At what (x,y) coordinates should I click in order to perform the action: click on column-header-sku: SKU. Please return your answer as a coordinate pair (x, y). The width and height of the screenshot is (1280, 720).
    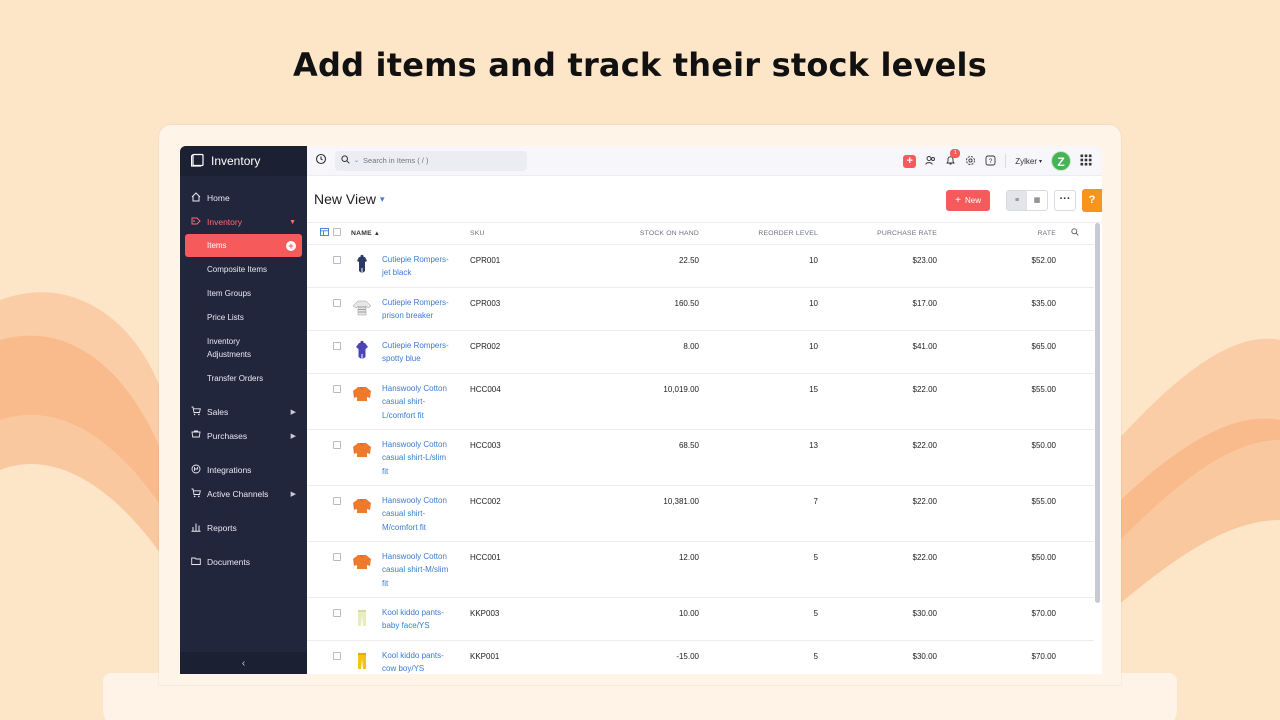
    Looking at the image, I should click on (500, 234).